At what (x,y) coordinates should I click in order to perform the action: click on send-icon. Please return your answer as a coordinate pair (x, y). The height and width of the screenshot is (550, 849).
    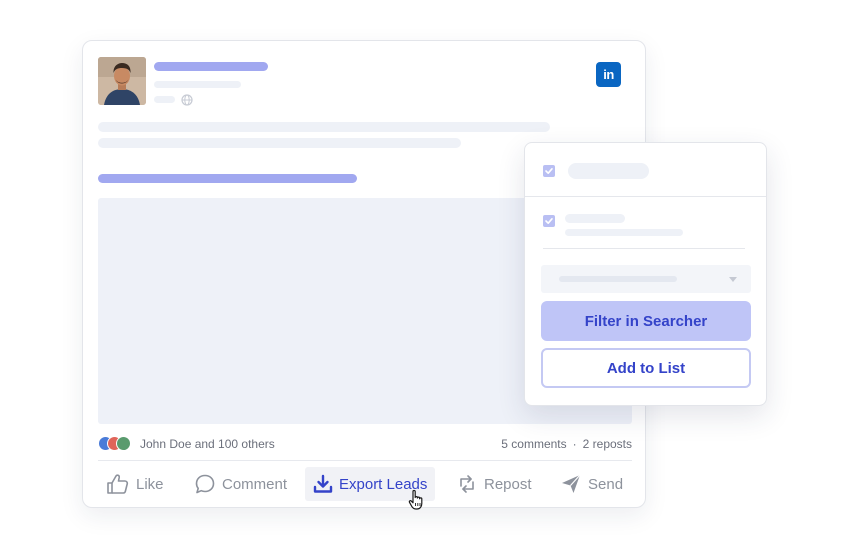
    Looking at the image, I should click on (571, 483).